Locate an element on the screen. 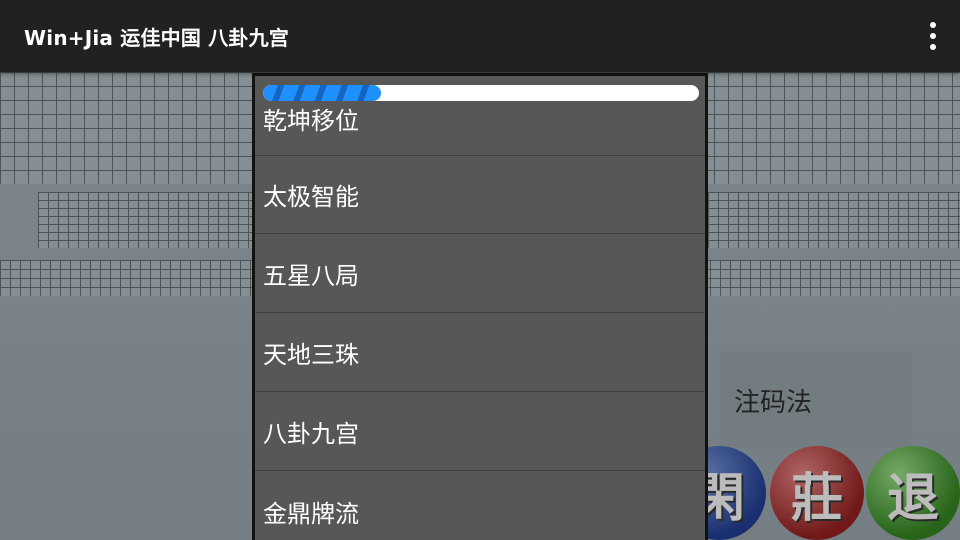  list-item-label: 金鼎牌流 is located at coordinates (311, 513).